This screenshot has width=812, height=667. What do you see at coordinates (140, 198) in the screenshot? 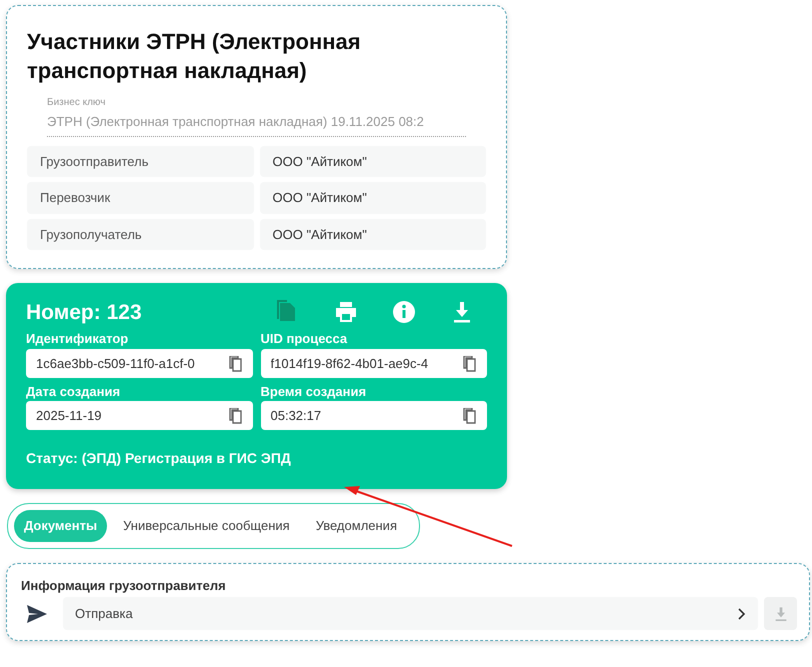
I see `role-cell: Перевозчик` at bounding box center [140, 198].